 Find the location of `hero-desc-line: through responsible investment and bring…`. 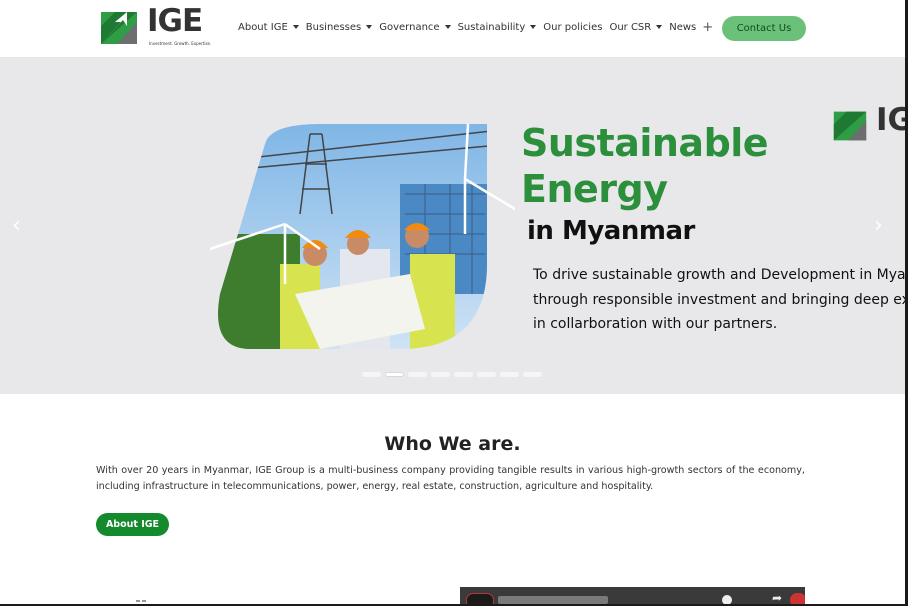

hero-desc-line: through responsible investment and bring… is located at coordinates (719, 299).